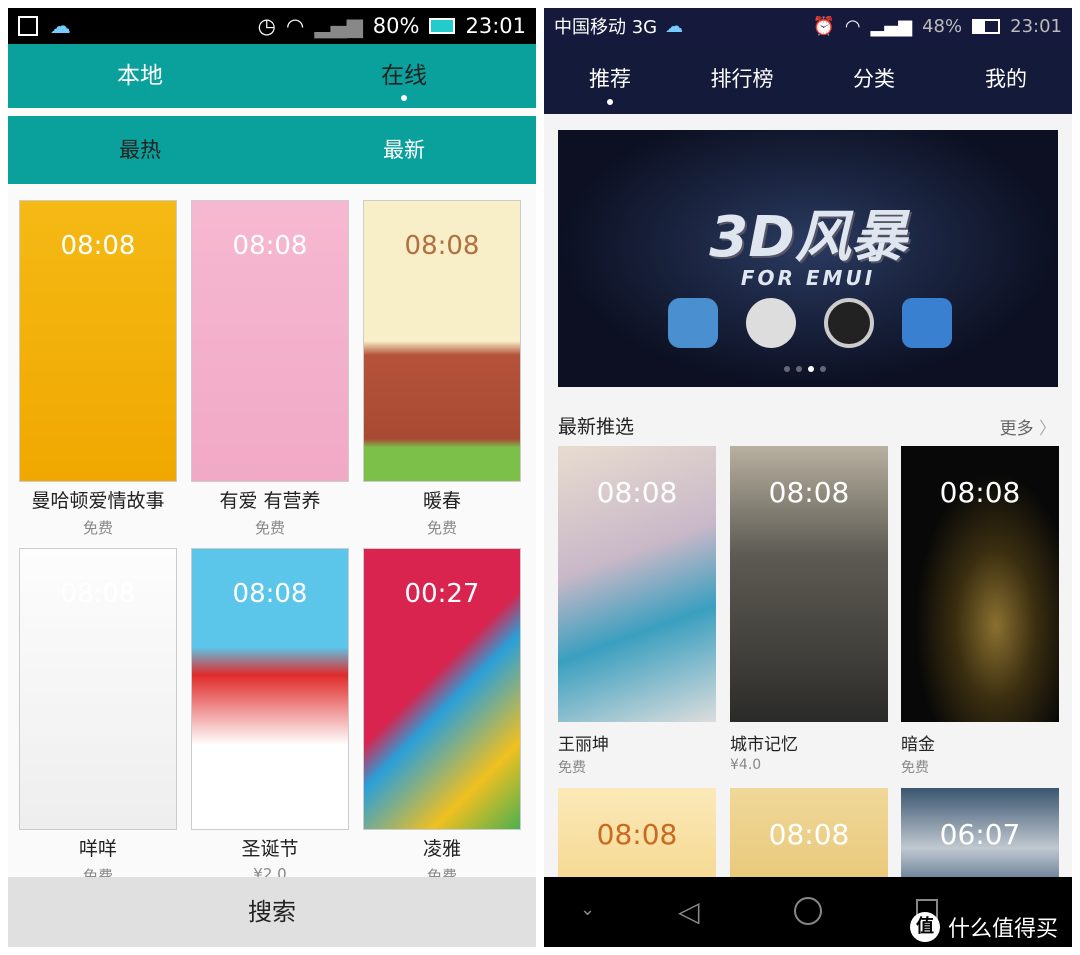  Describe the element at coordinates (808, 26) in the screenshot. I see `status-bar: 中国移动 3G ☁ ⏰ ◠ ▂▄▆ 48% 23:01` at that location.